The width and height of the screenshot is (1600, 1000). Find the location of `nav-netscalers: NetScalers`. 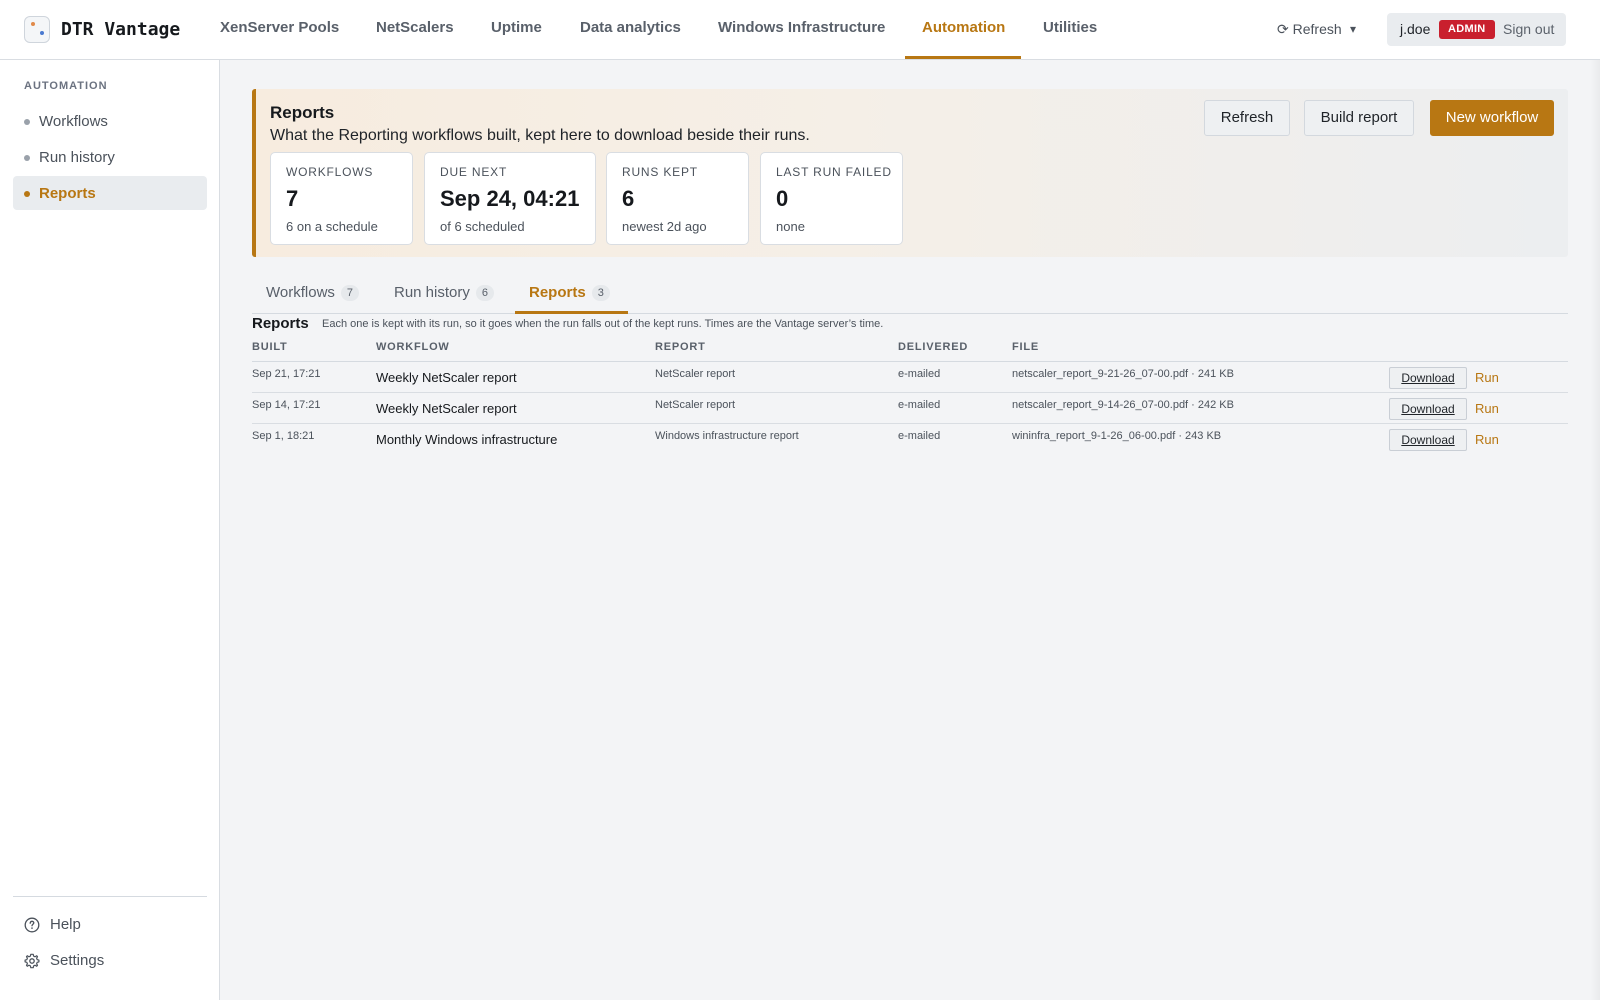

nav-netscalers: NetScalers is located at coordinates (415, 27).